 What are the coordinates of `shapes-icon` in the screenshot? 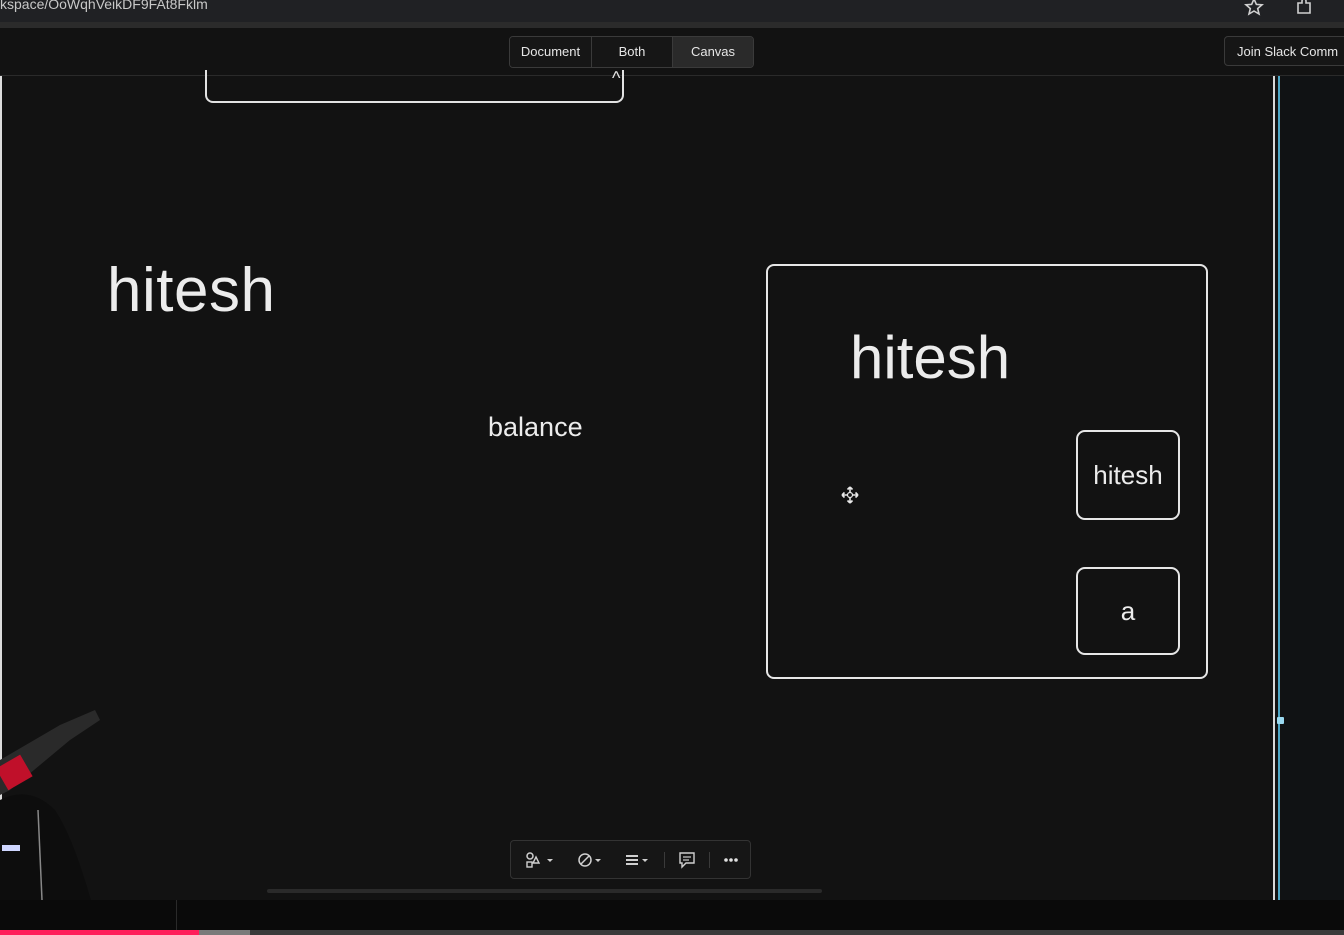 It's located at (541, 860).